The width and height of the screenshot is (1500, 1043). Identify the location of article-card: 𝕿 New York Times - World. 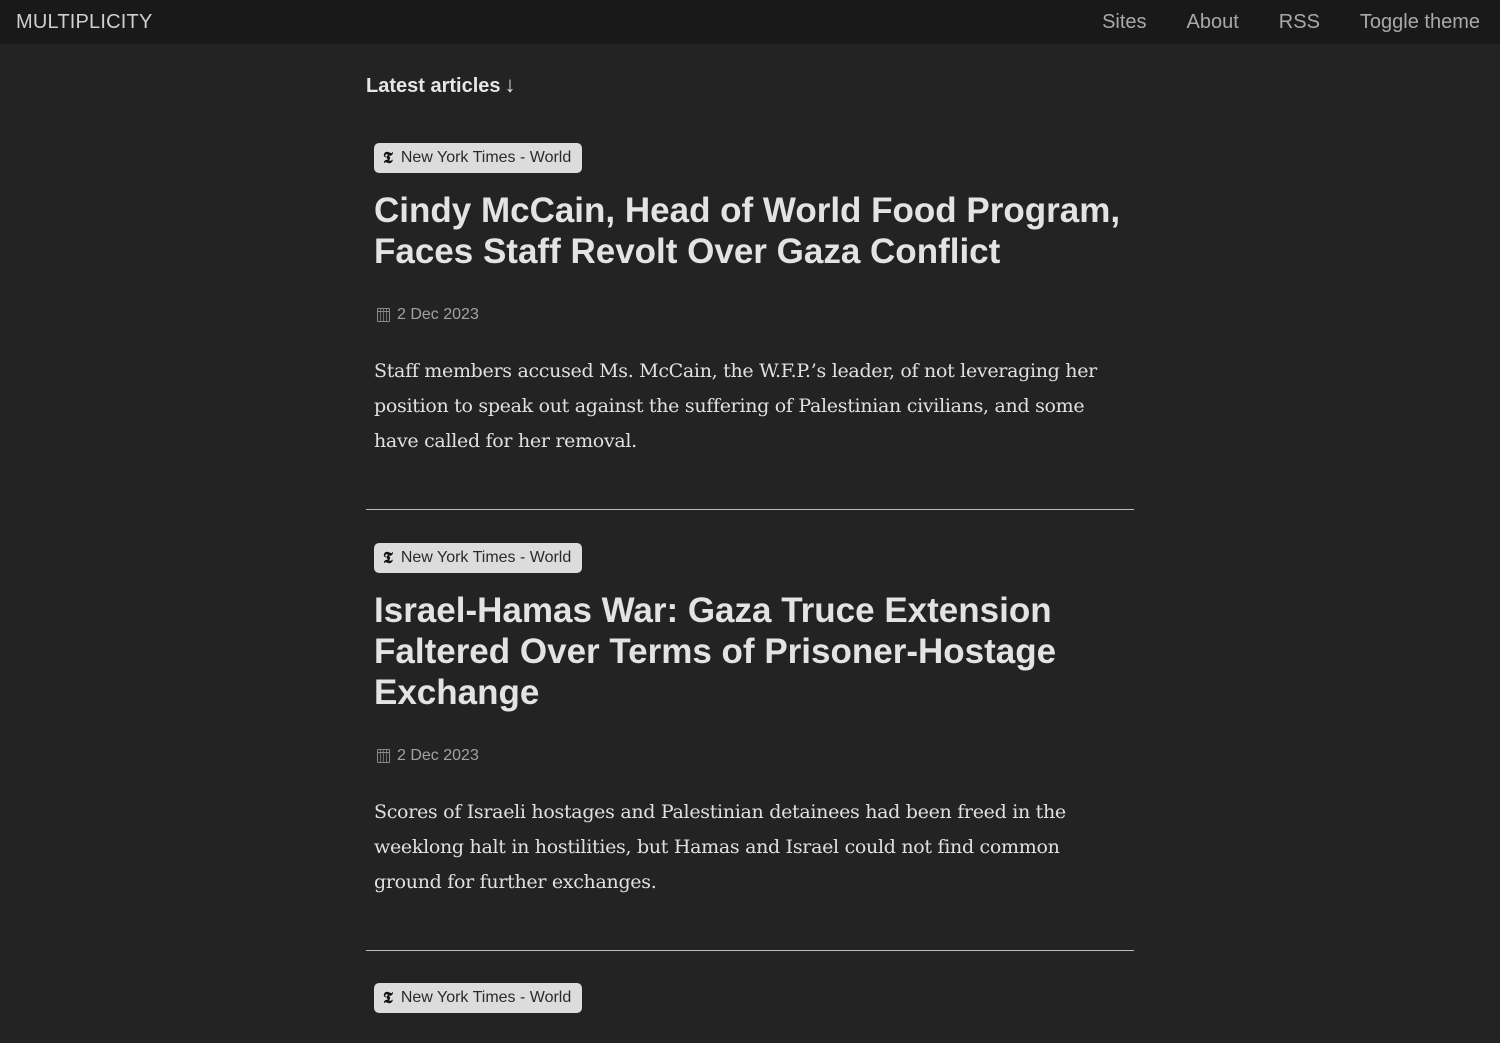
(750, 1013).